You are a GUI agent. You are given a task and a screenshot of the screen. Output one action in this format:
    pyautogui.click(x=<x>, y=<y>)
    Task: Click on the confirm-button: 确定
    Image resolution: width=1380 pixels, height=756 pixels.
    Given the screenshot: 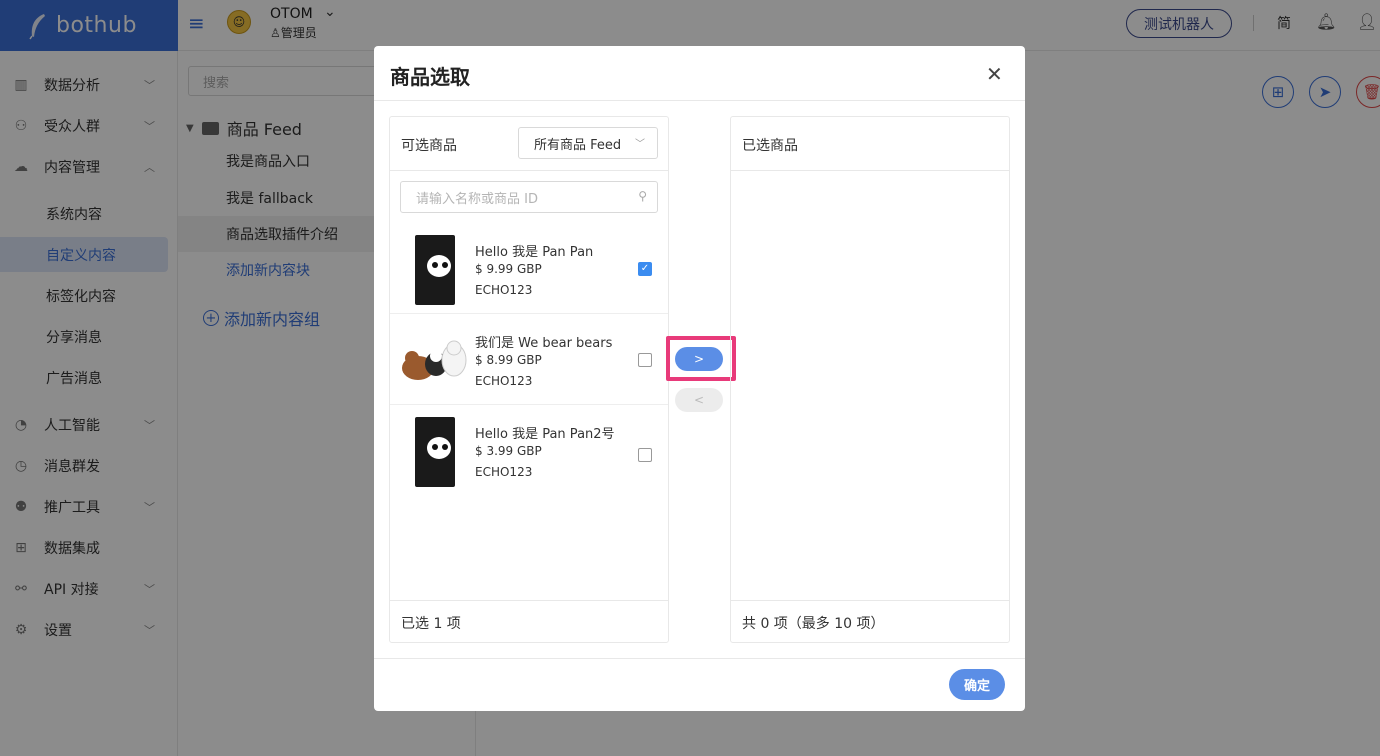 What is the action you would take?
    pyautogui.click(x=977, y=684)
    